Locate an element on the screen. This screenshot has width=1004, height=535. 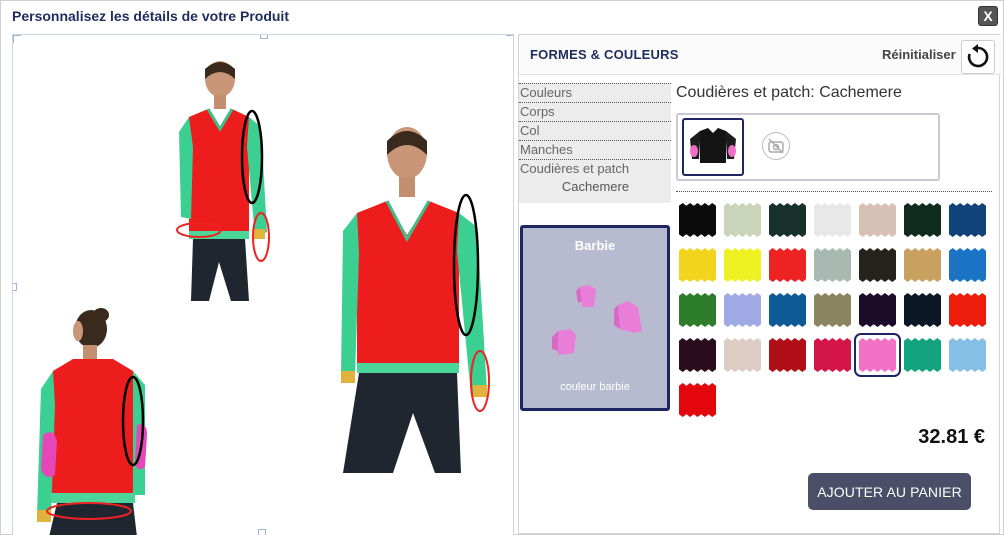
close-button: X is located at coordinates (988, 16).